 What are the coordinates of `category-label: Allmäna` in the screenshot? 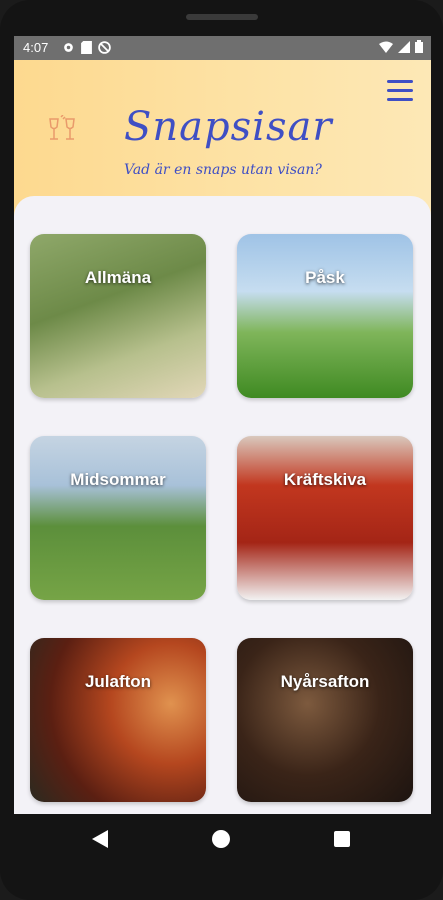 It's located at (118, 277).